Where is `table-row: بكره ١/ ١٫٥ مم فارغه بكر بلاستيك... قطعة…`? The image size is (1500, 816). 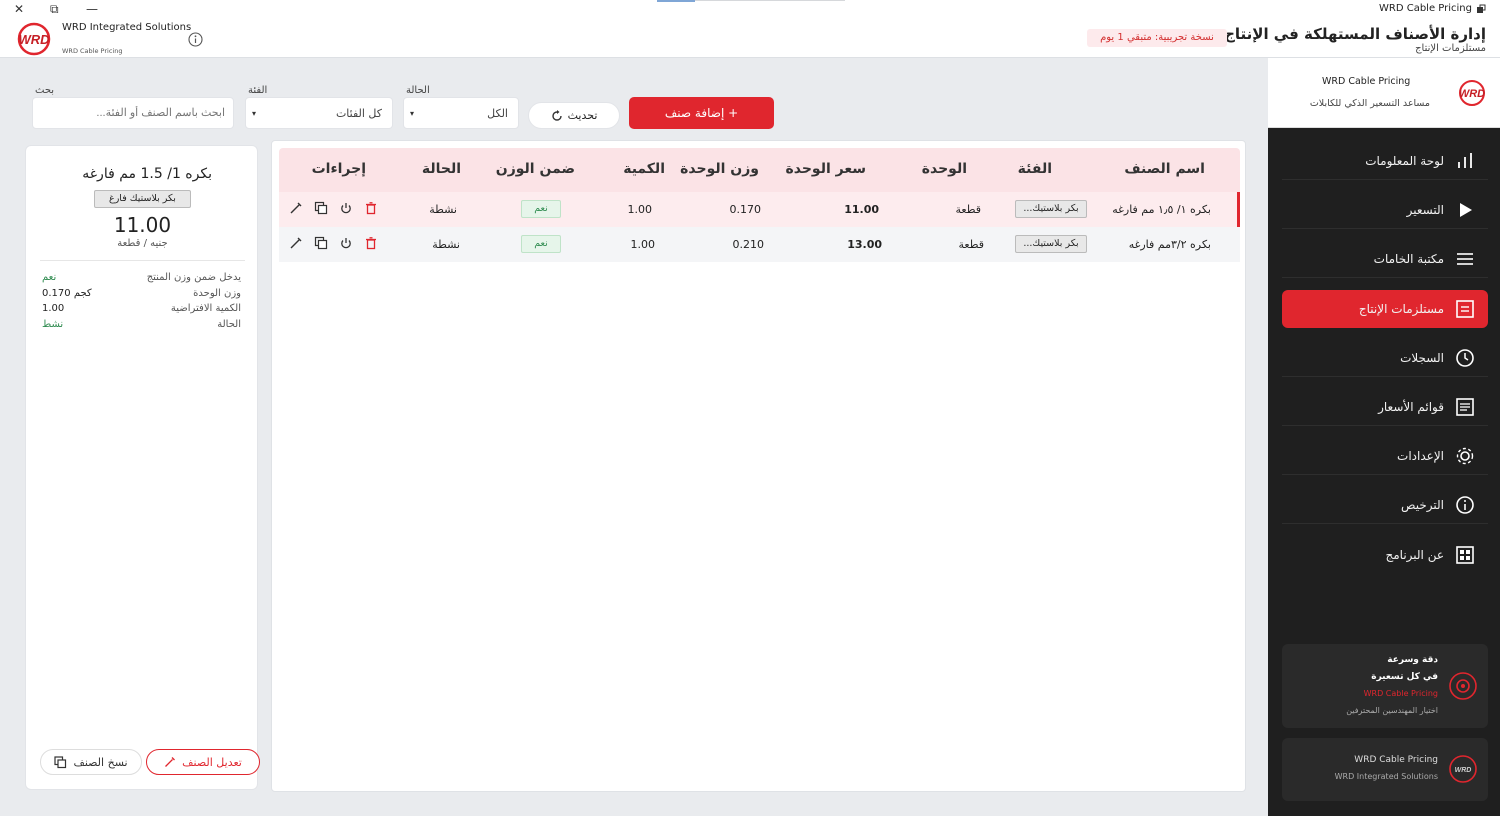 table-row: بكره ١/ ١٫٥ مم فارغه بكر بلاستيك... قطعة… is located at coordinates (759, 209).